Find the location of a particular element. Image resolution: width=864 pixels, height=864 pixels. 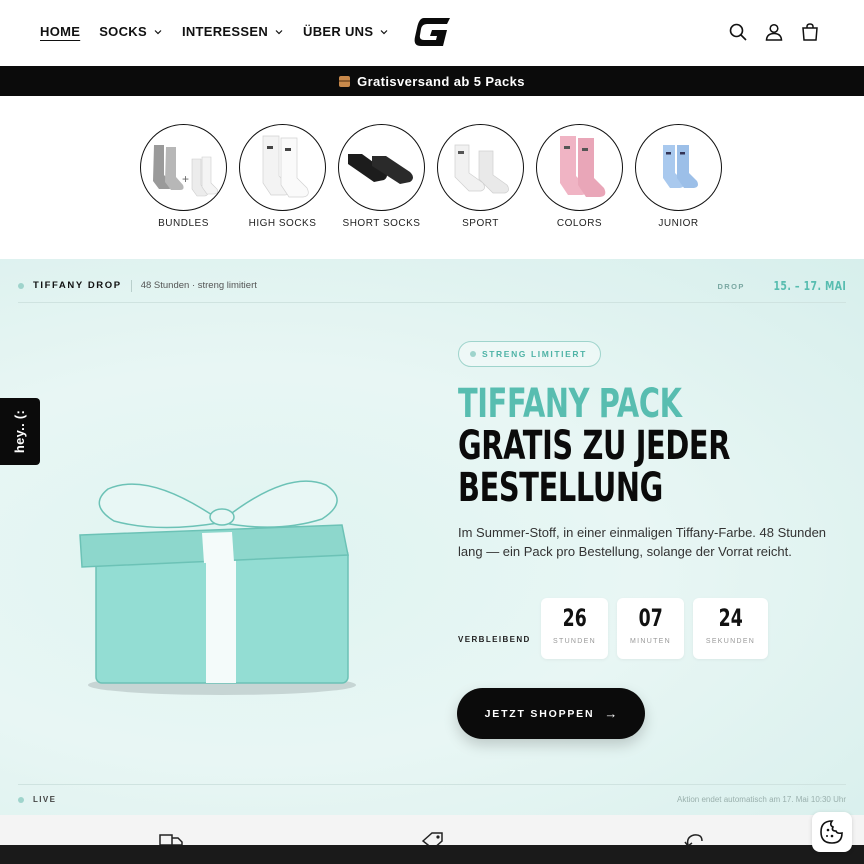

shop-now-button: JETZT SHOPPEN → is located at coordinates (551, 713).